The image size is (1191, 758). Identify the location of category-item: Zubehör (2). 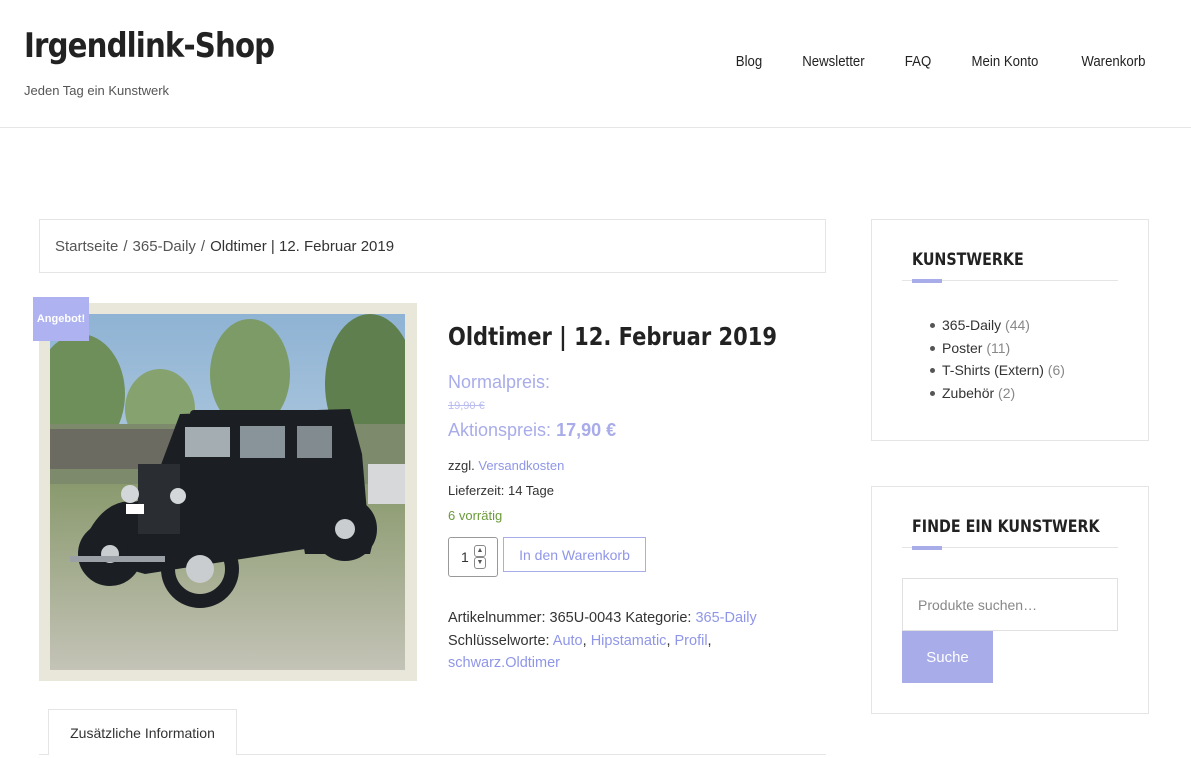
(997, 393).